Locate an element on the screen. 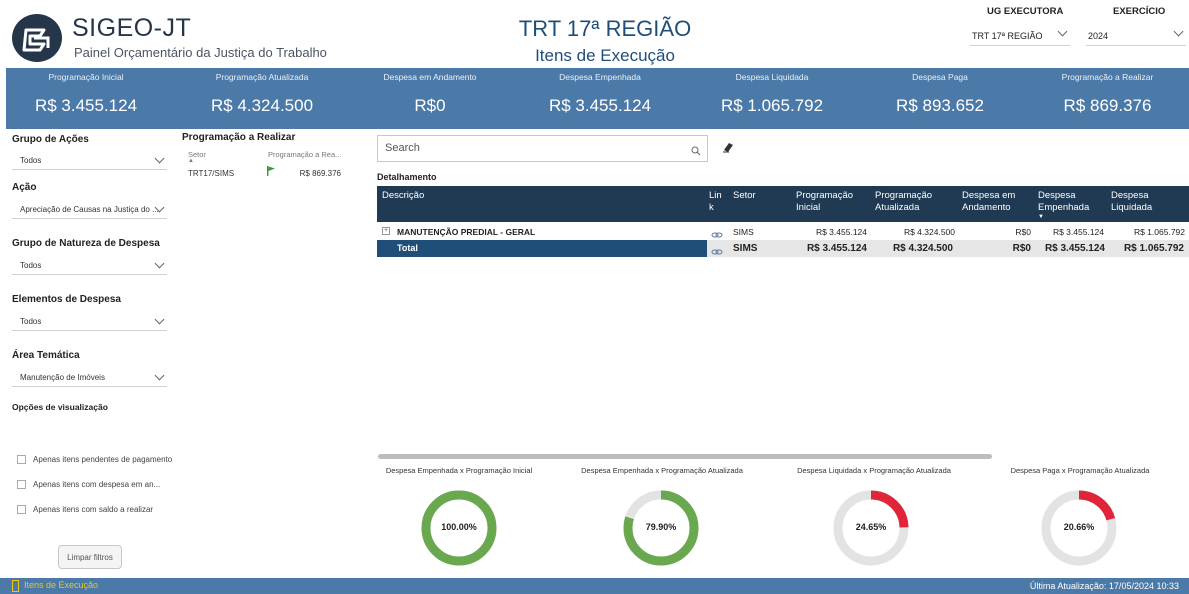 The width and height of the screenshot is (1189, 594). ug-executora-dropdown: TRT 17ª REGIÃO is located at coordinates (1020, 36).